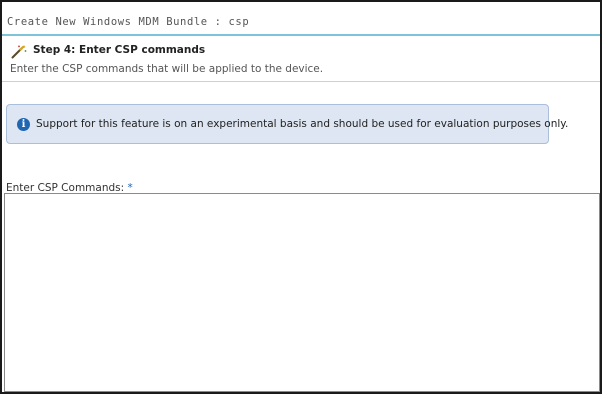  What do you see at coordinates (301, 19) in the screenshot?
I see `title-bar: Create New Windows MDM Bundle : csp` at bounding box center [301, 19].